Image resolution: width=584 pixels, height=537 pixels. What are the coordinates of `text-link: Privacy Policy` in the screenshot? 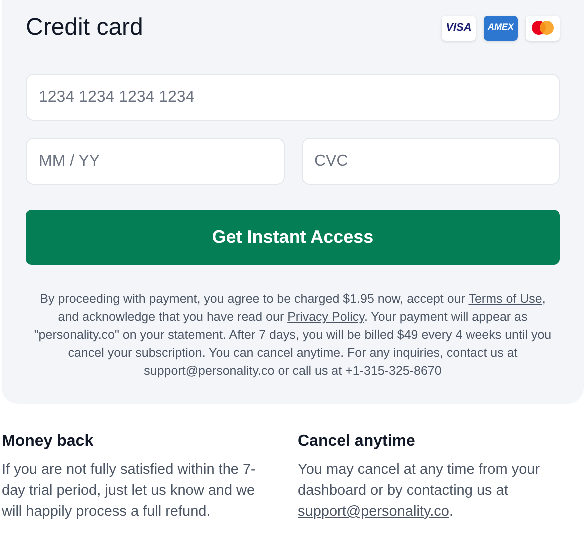 It's located at (326, 317).